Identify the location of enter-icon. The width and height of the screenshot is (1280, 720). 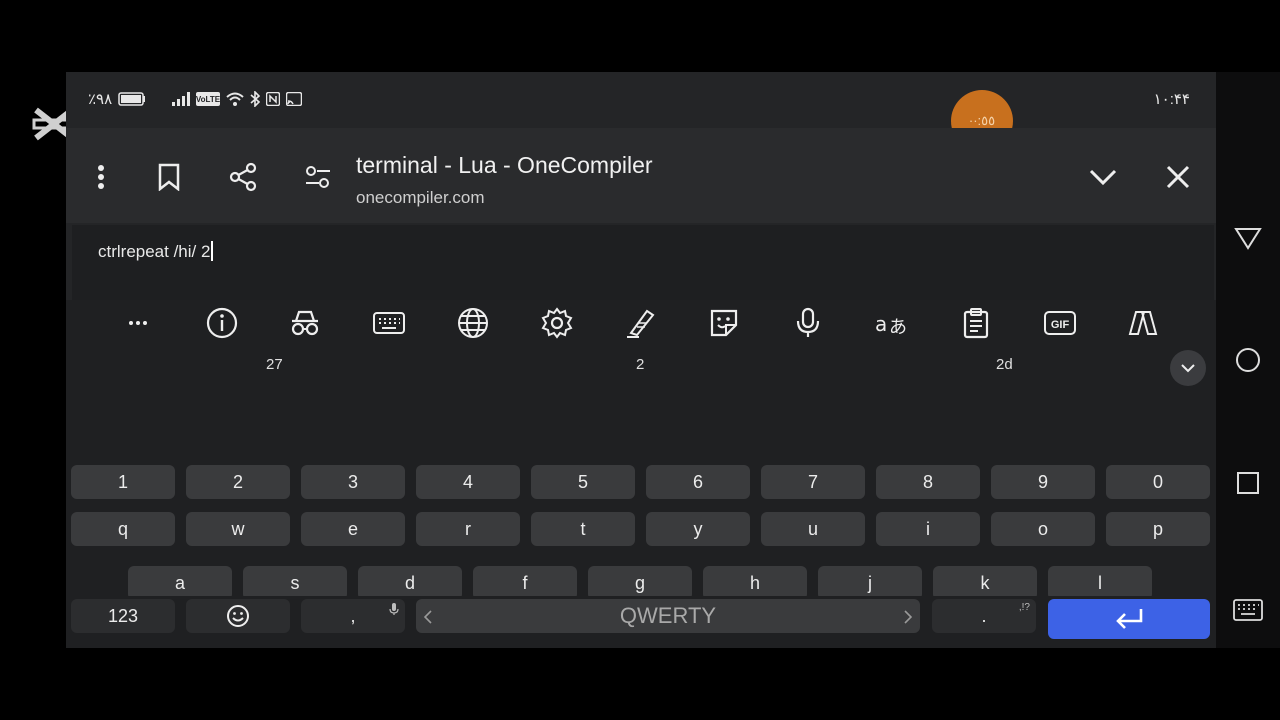
(1129, 619).